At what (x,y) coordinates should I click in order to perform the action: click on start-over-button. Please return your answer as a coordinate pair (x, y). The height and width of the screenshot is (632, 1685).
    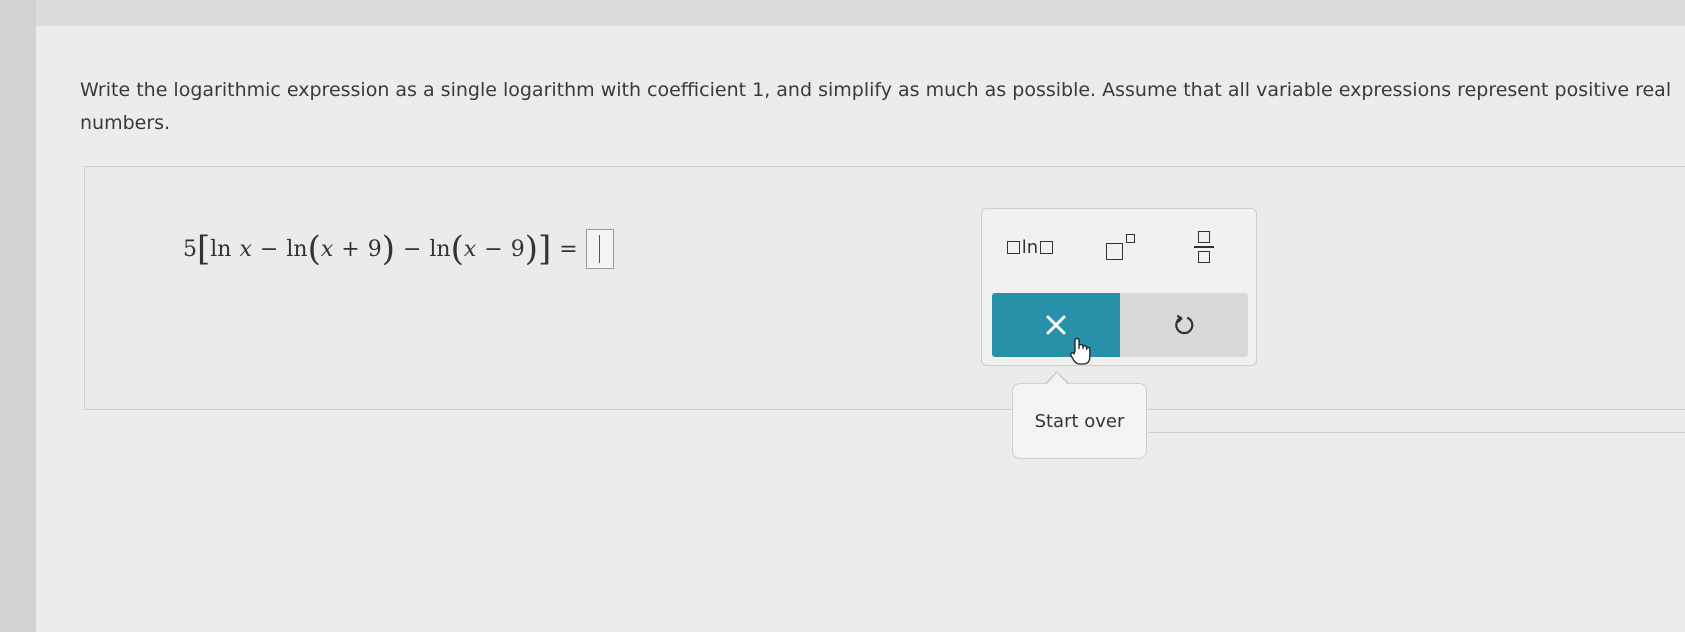
    Looking at the image, I should click on (1056, 325).